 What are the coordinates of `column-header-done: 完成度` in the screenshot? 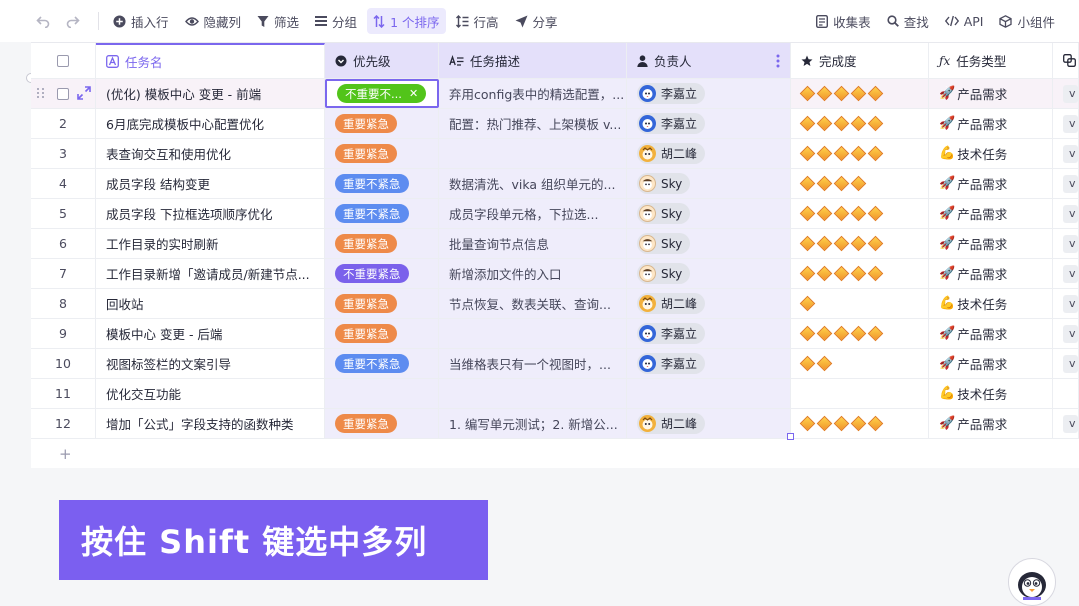 It's located at (860, 60).